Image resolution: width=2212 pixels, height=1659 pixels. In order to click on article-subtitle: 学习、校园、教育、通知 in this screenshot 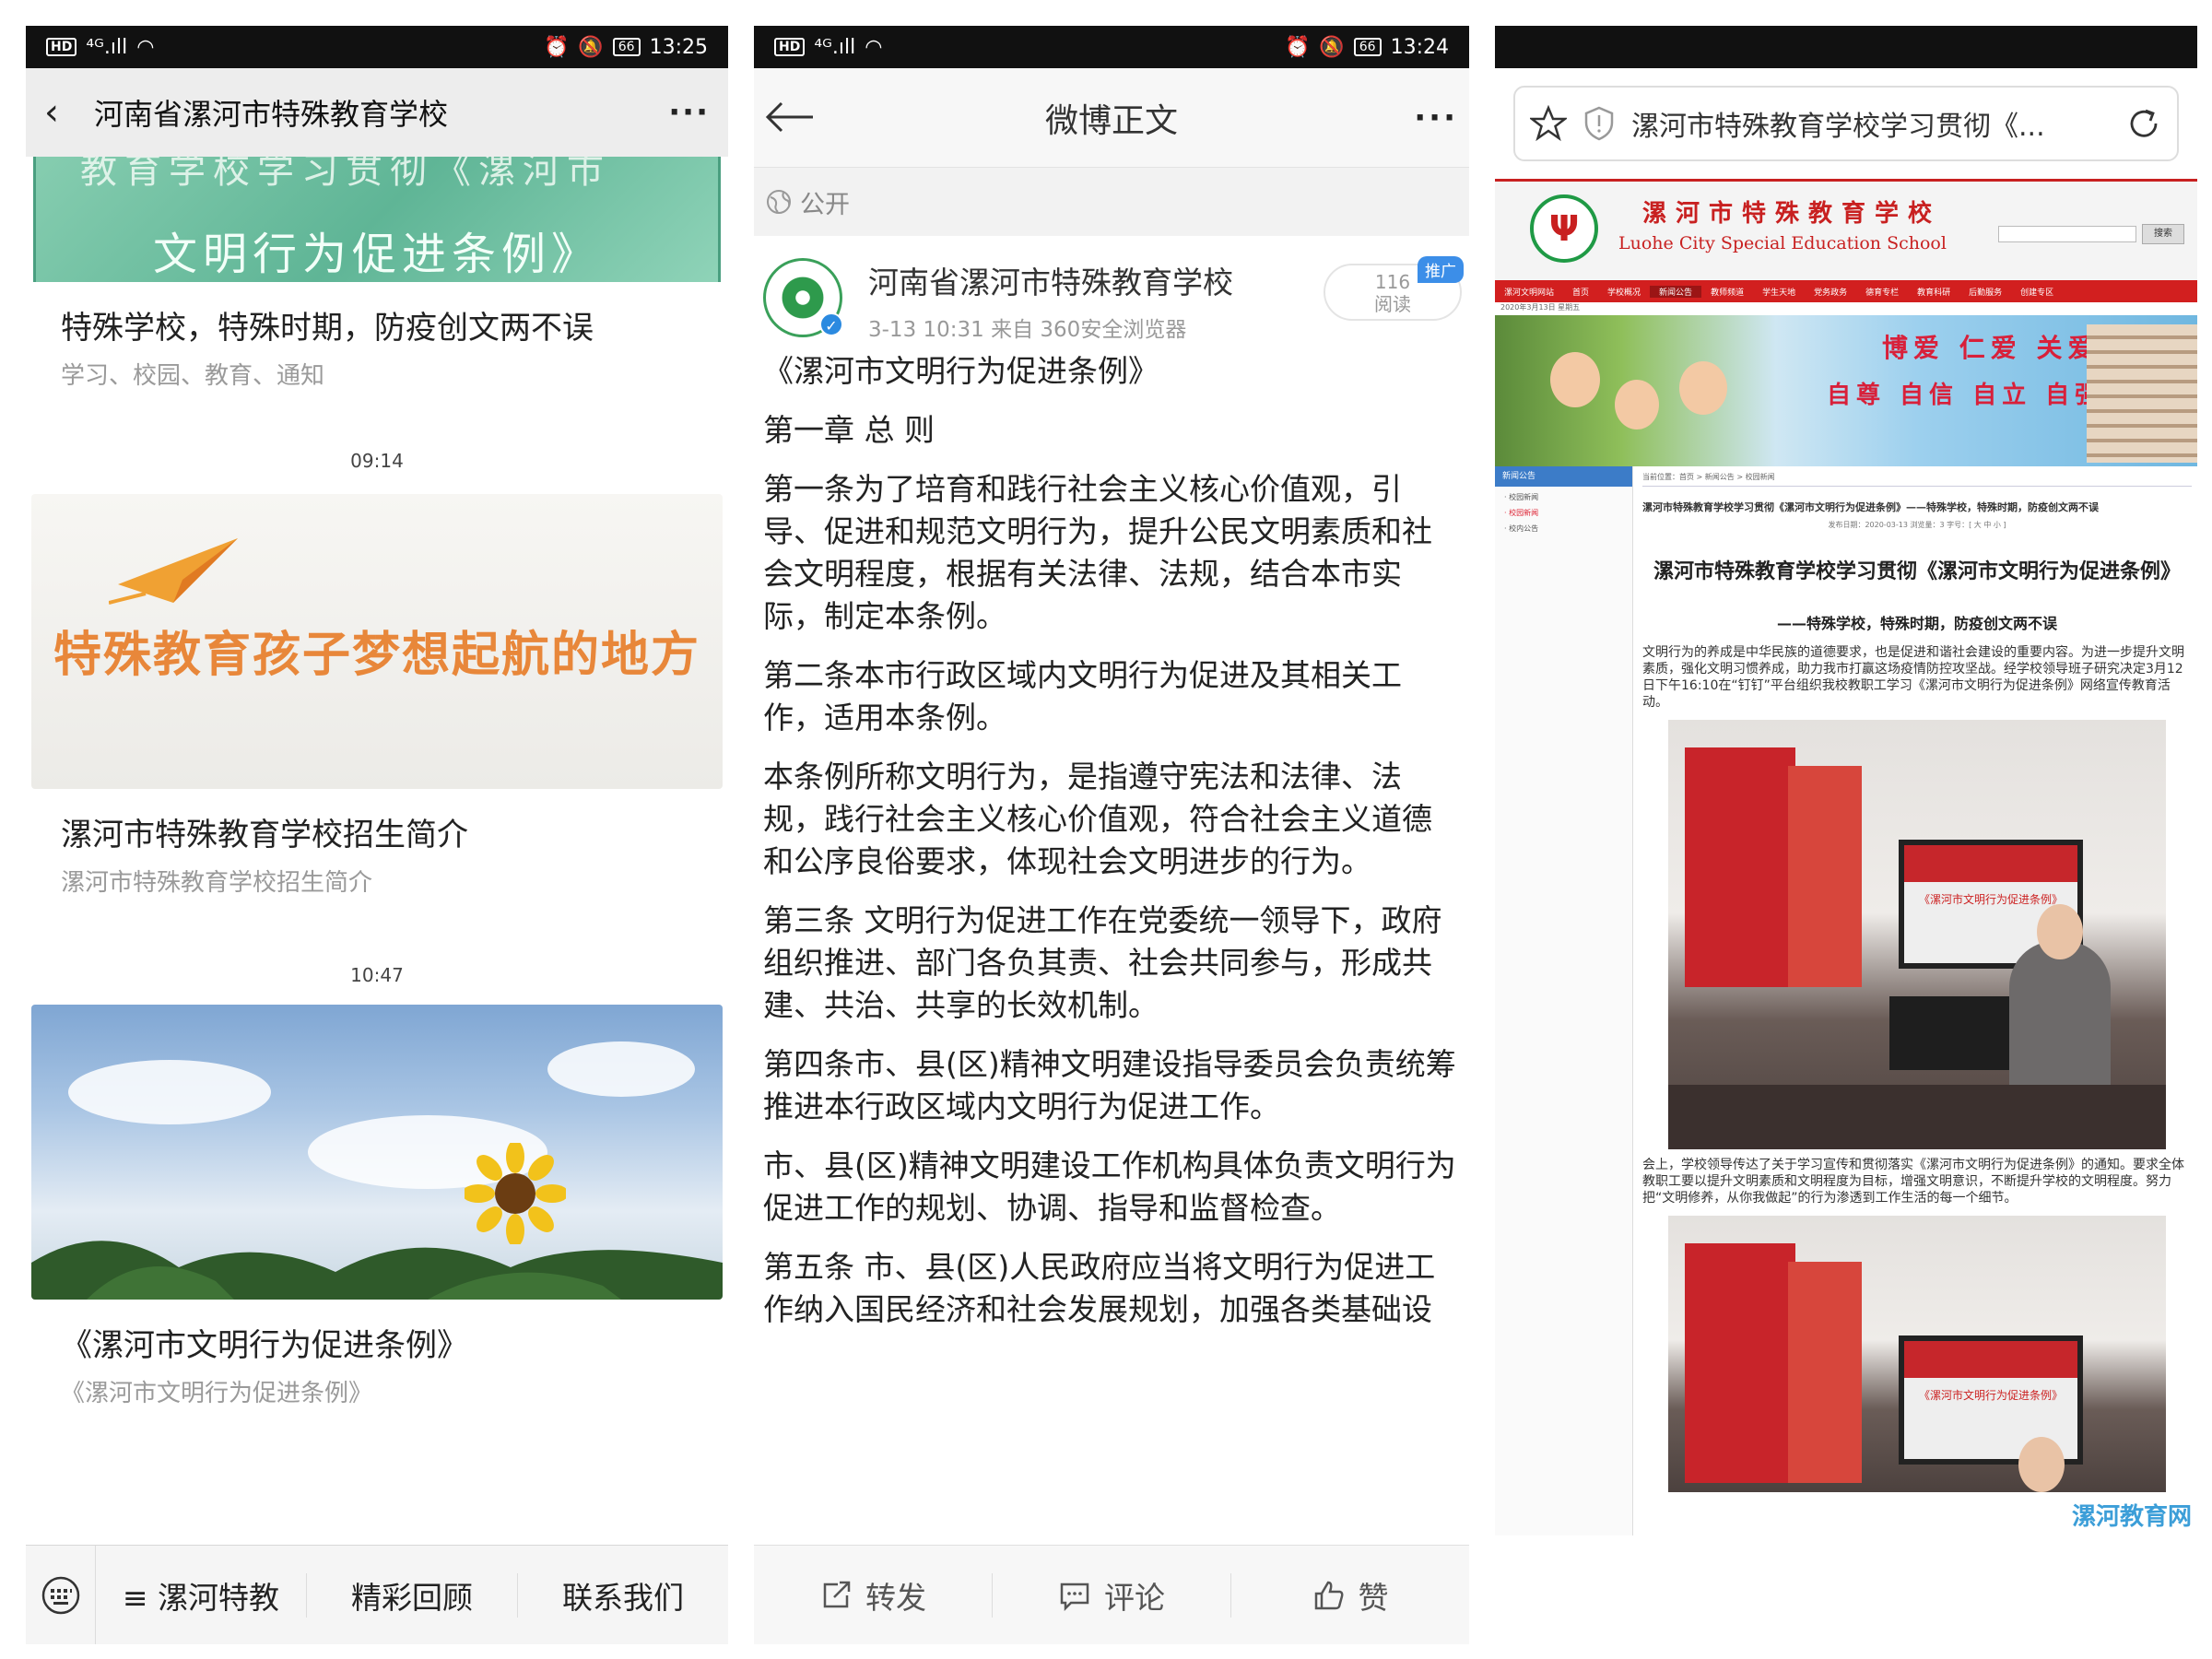, I will do `click(193, 376)`.